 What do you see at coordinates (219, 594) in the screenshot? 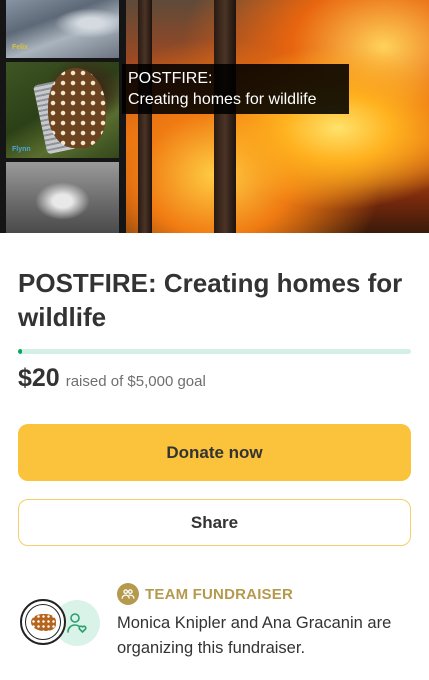
I see `team-fundraiser-label: TEAM FUNDRAISER` at bounding box center [219, 594].